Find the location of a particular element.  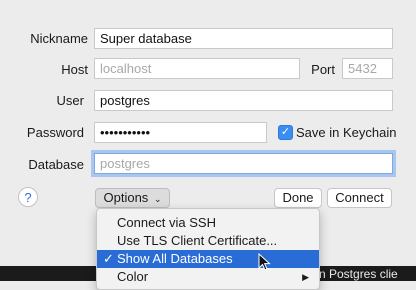

help-icon: ? is located at coordinates (28, 197).